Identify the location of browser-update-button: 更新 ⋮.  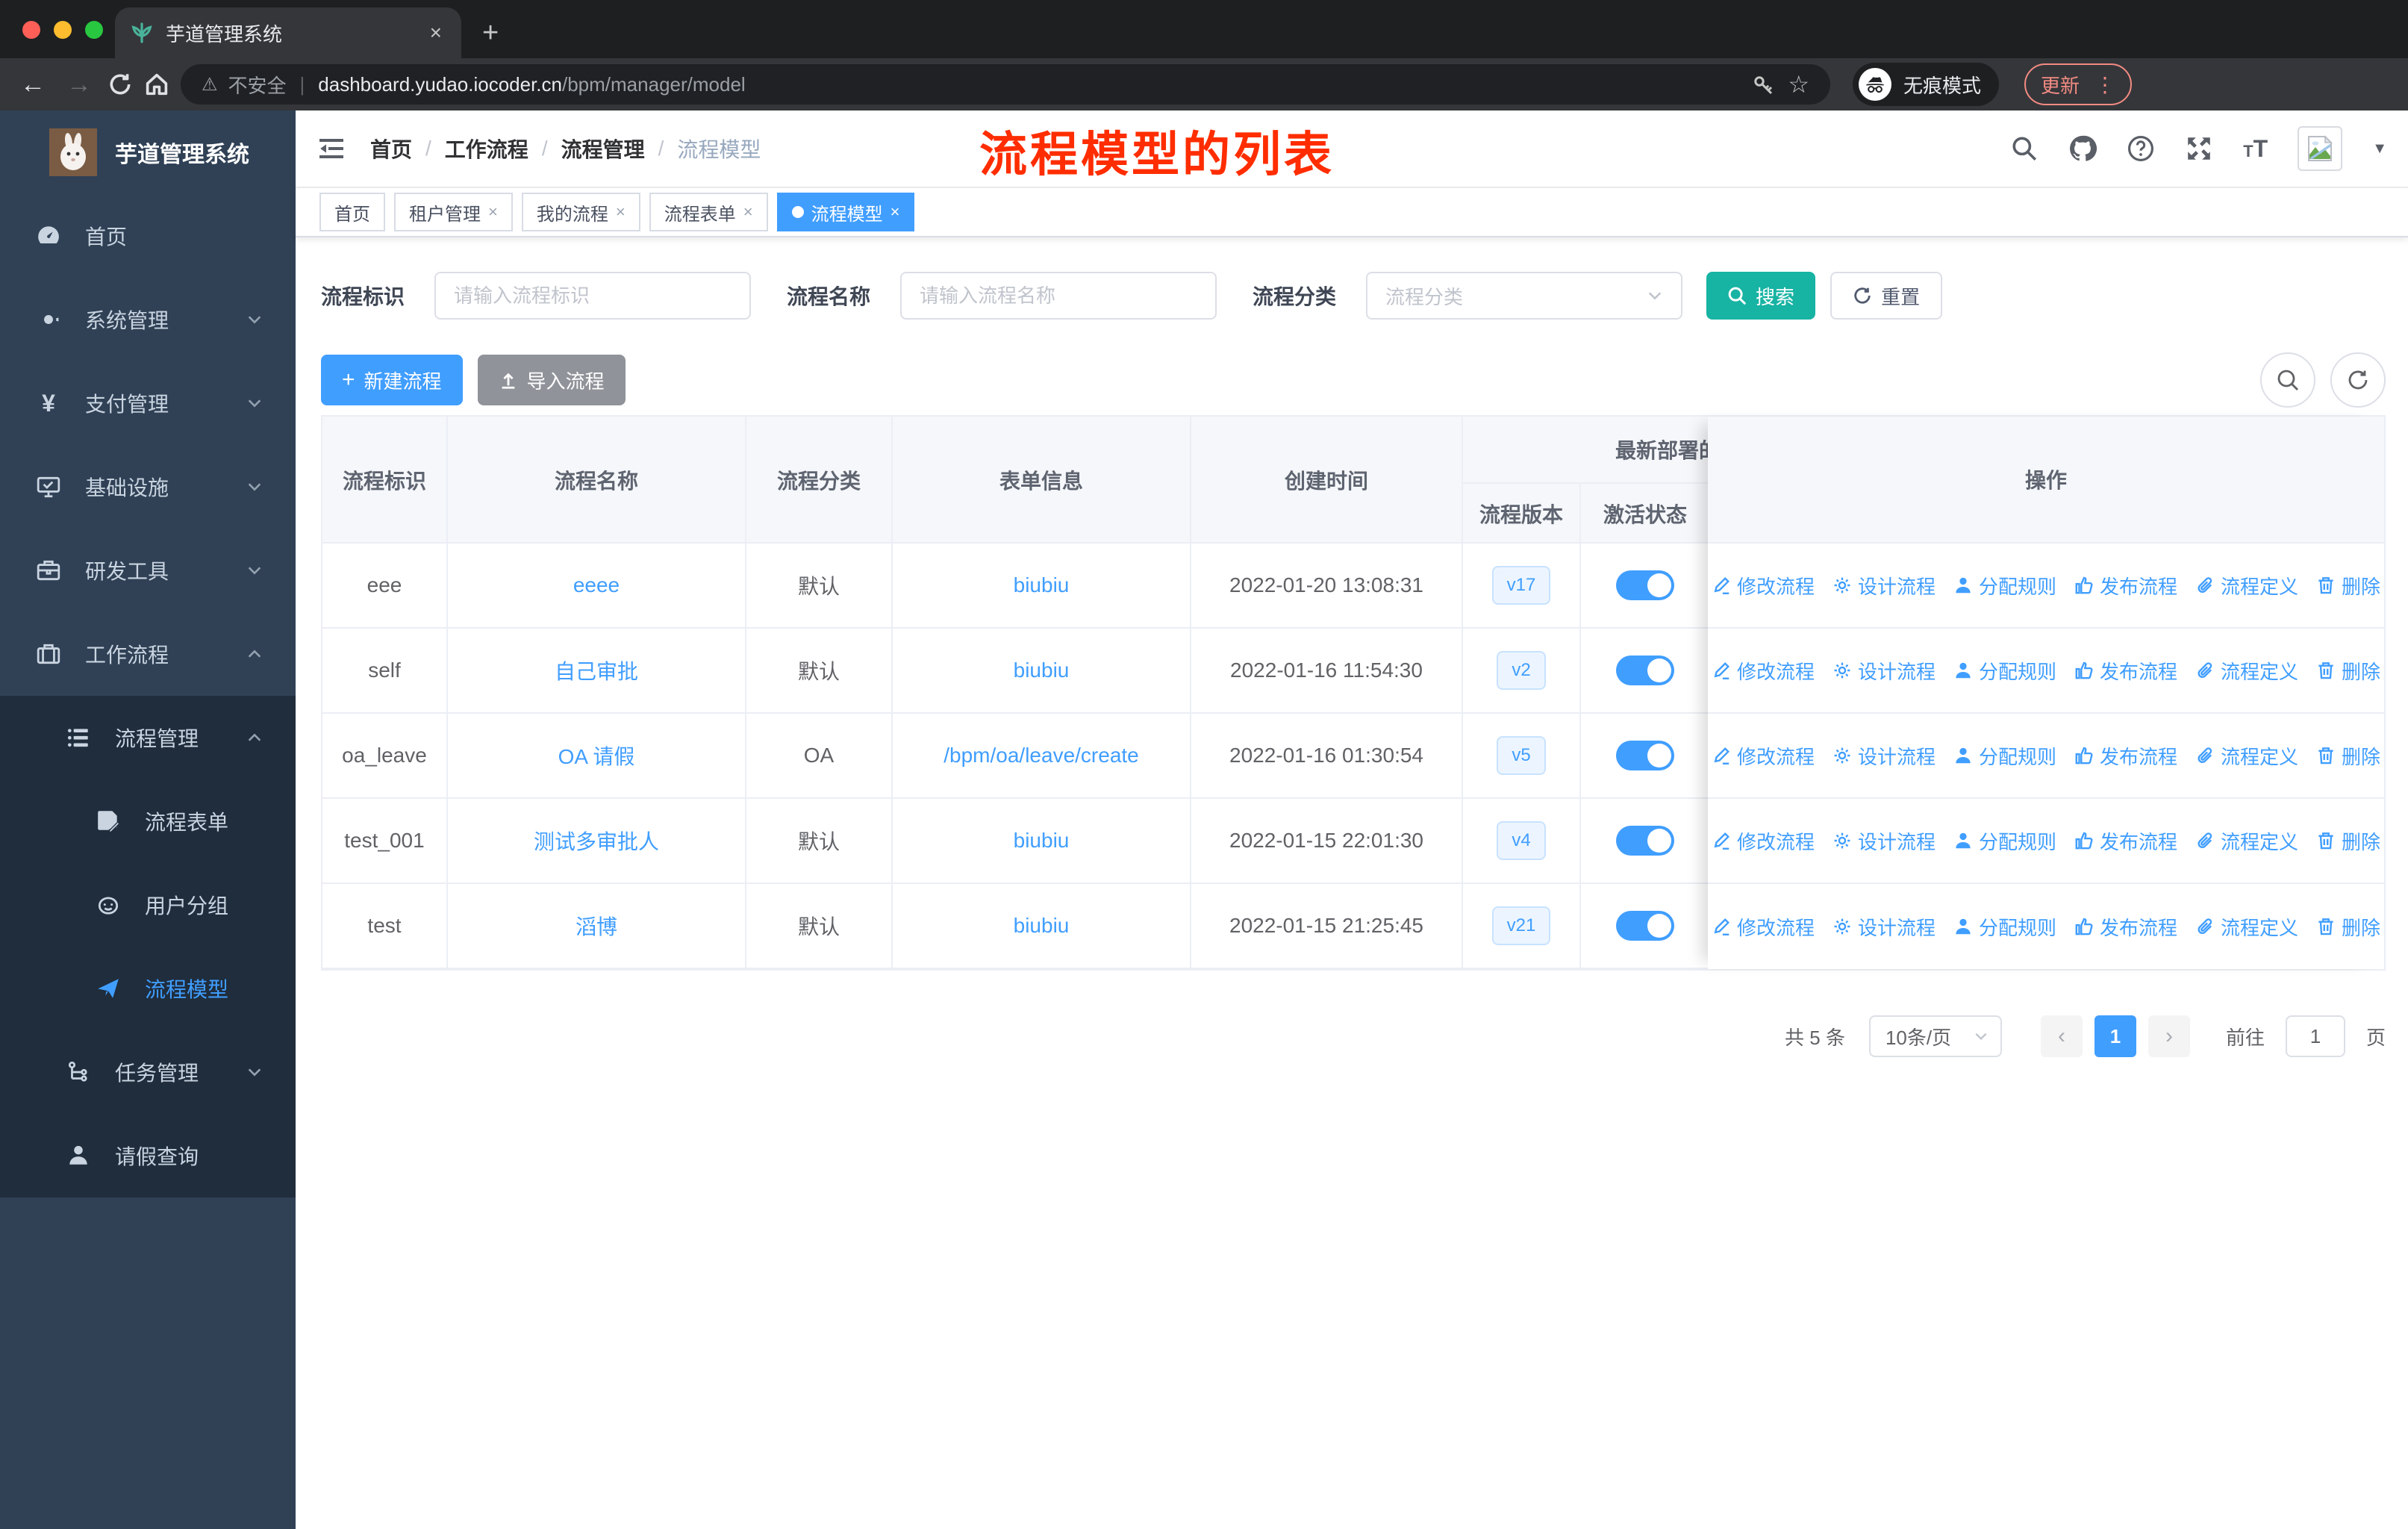
(2078, 84).